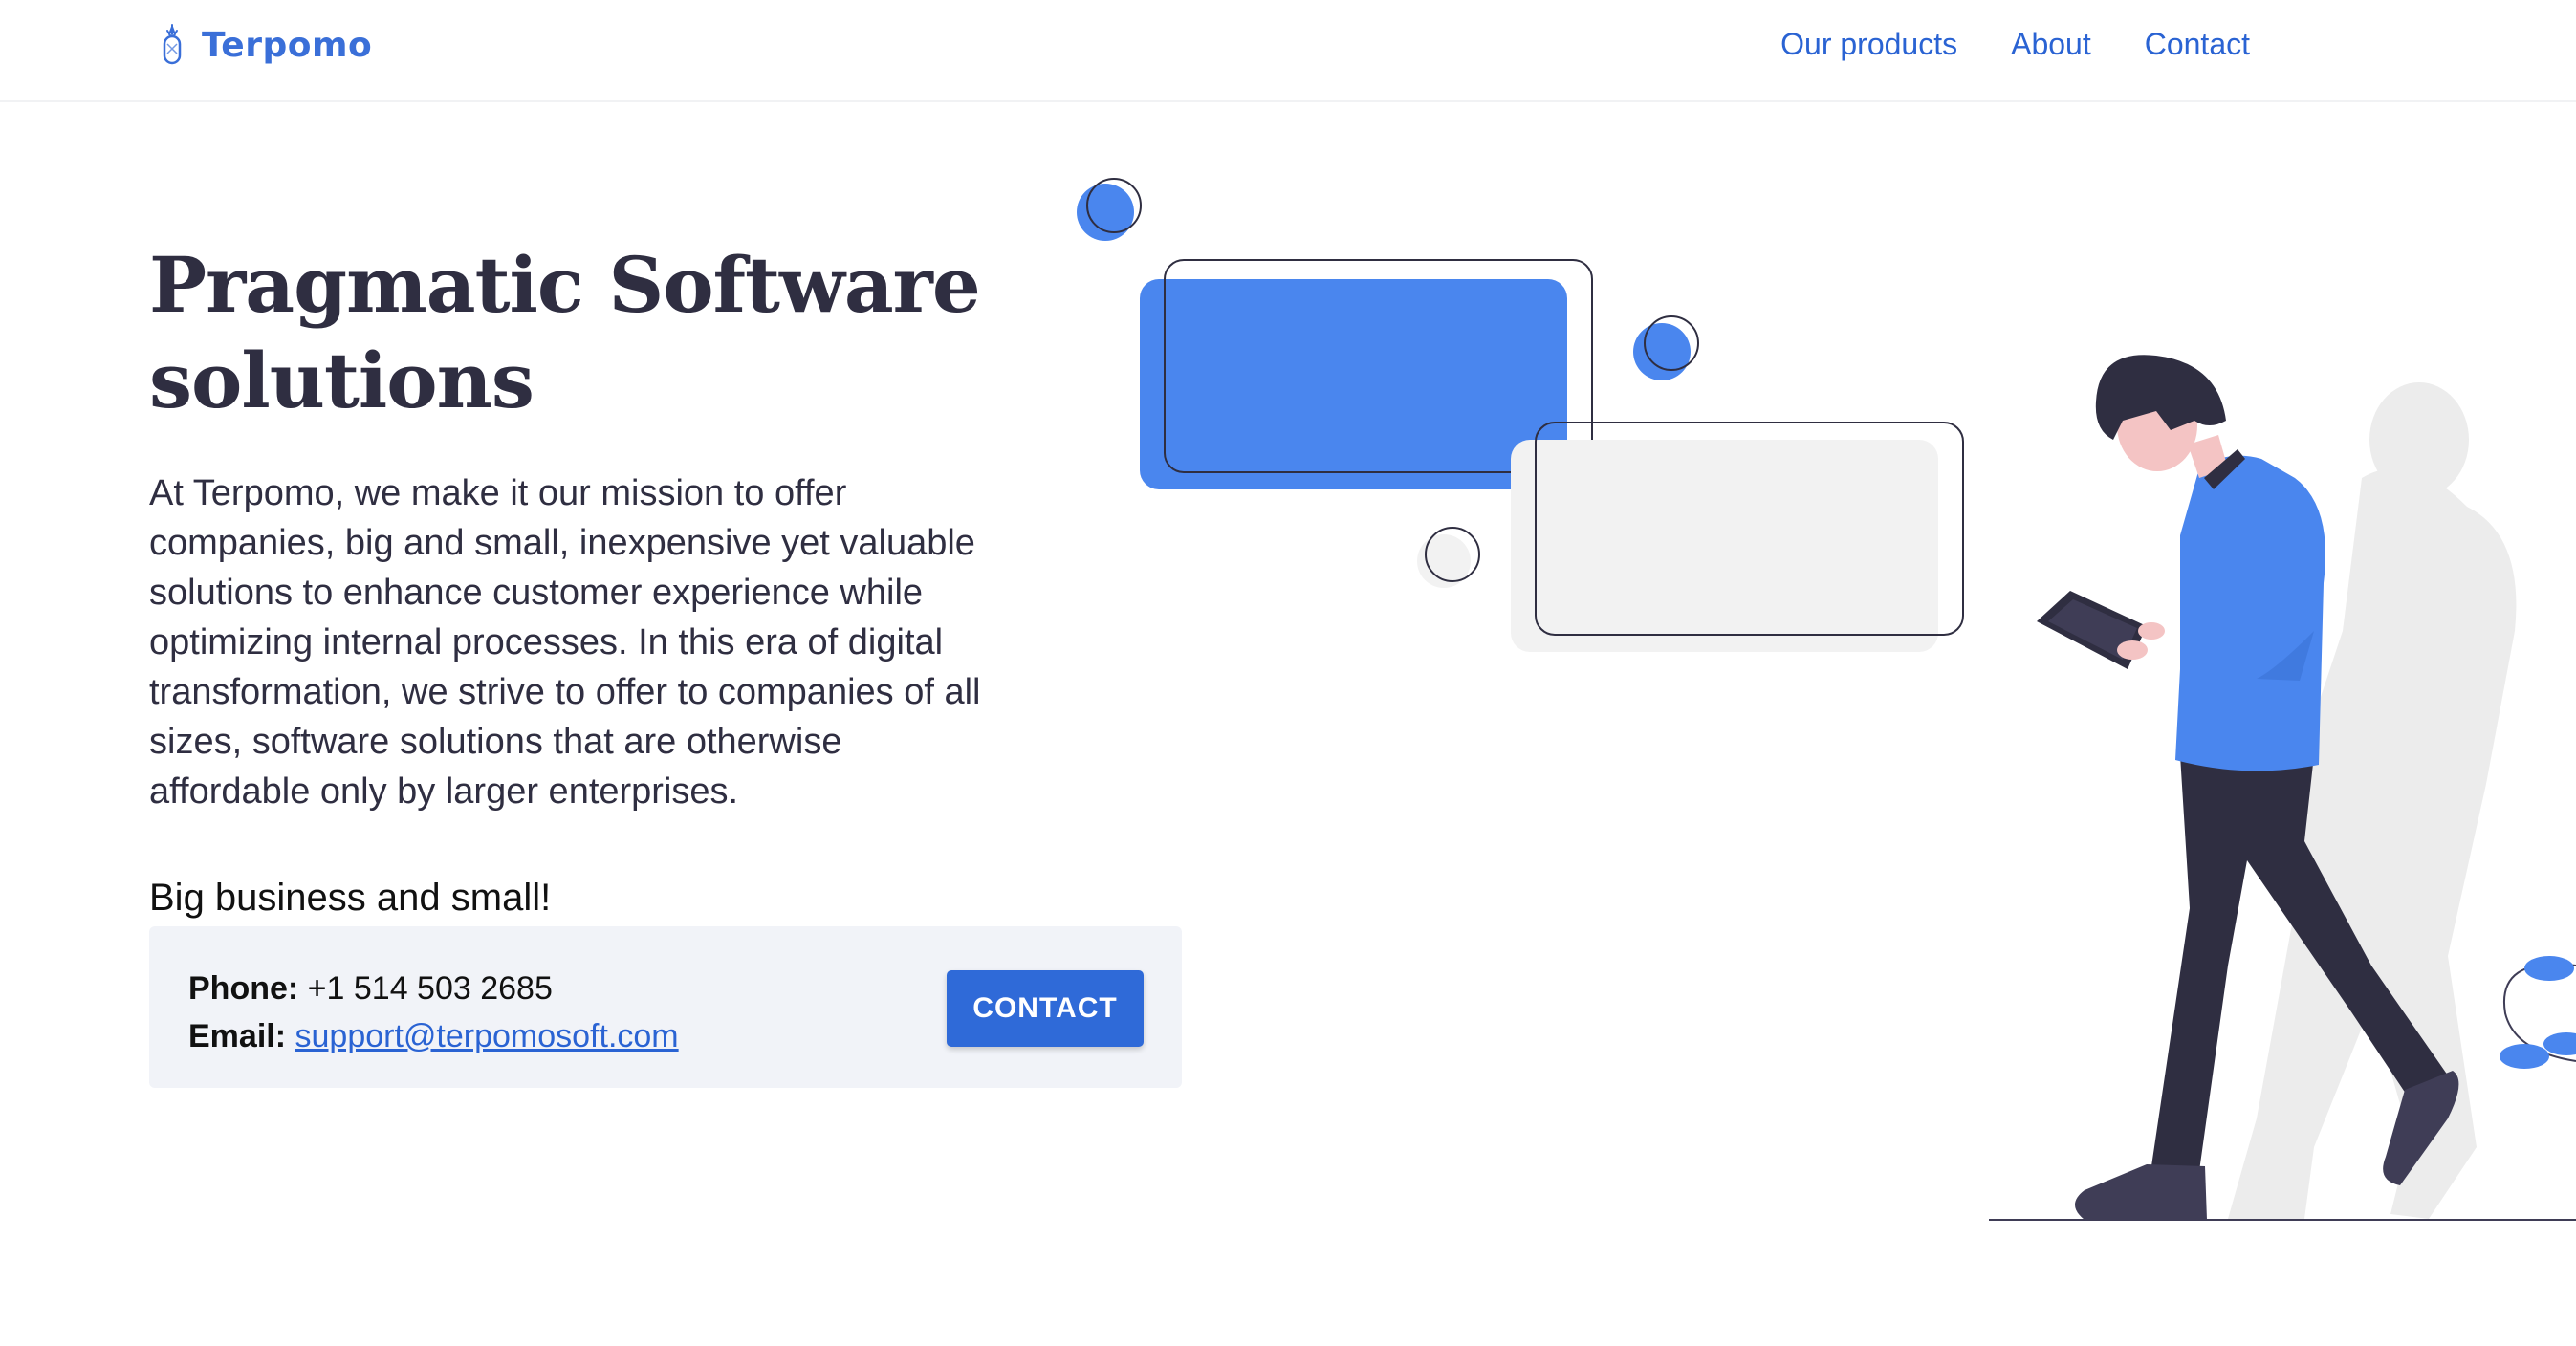  What do you see at coordinates (2051, 44) in the screenshot?
I see `nav-link-about: About` at bounding box center [2051, 44].